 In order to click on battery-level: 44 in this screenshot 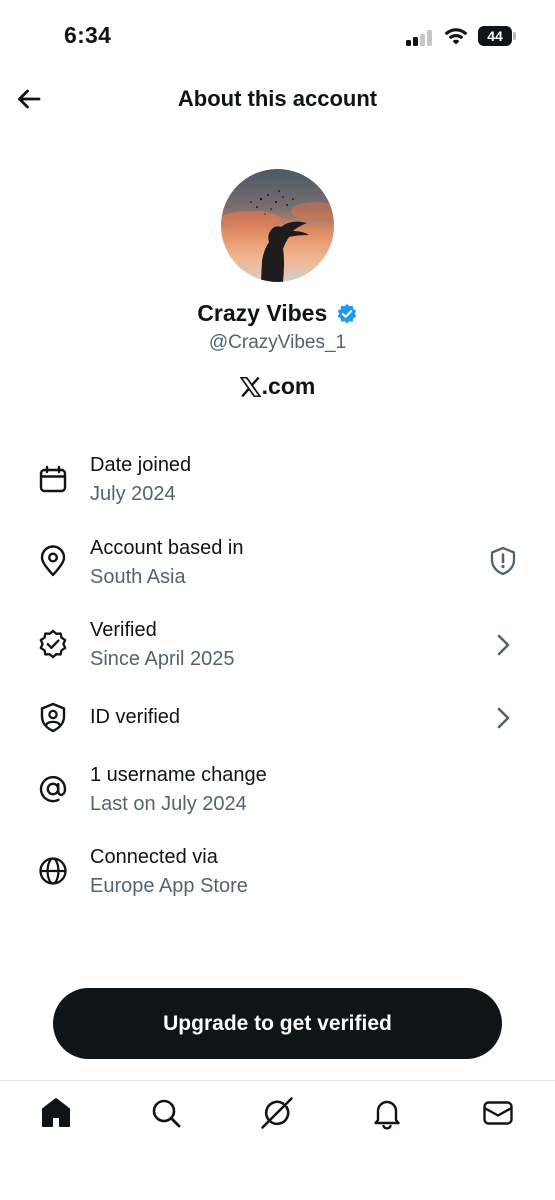, I will do `click(495, 36)`.